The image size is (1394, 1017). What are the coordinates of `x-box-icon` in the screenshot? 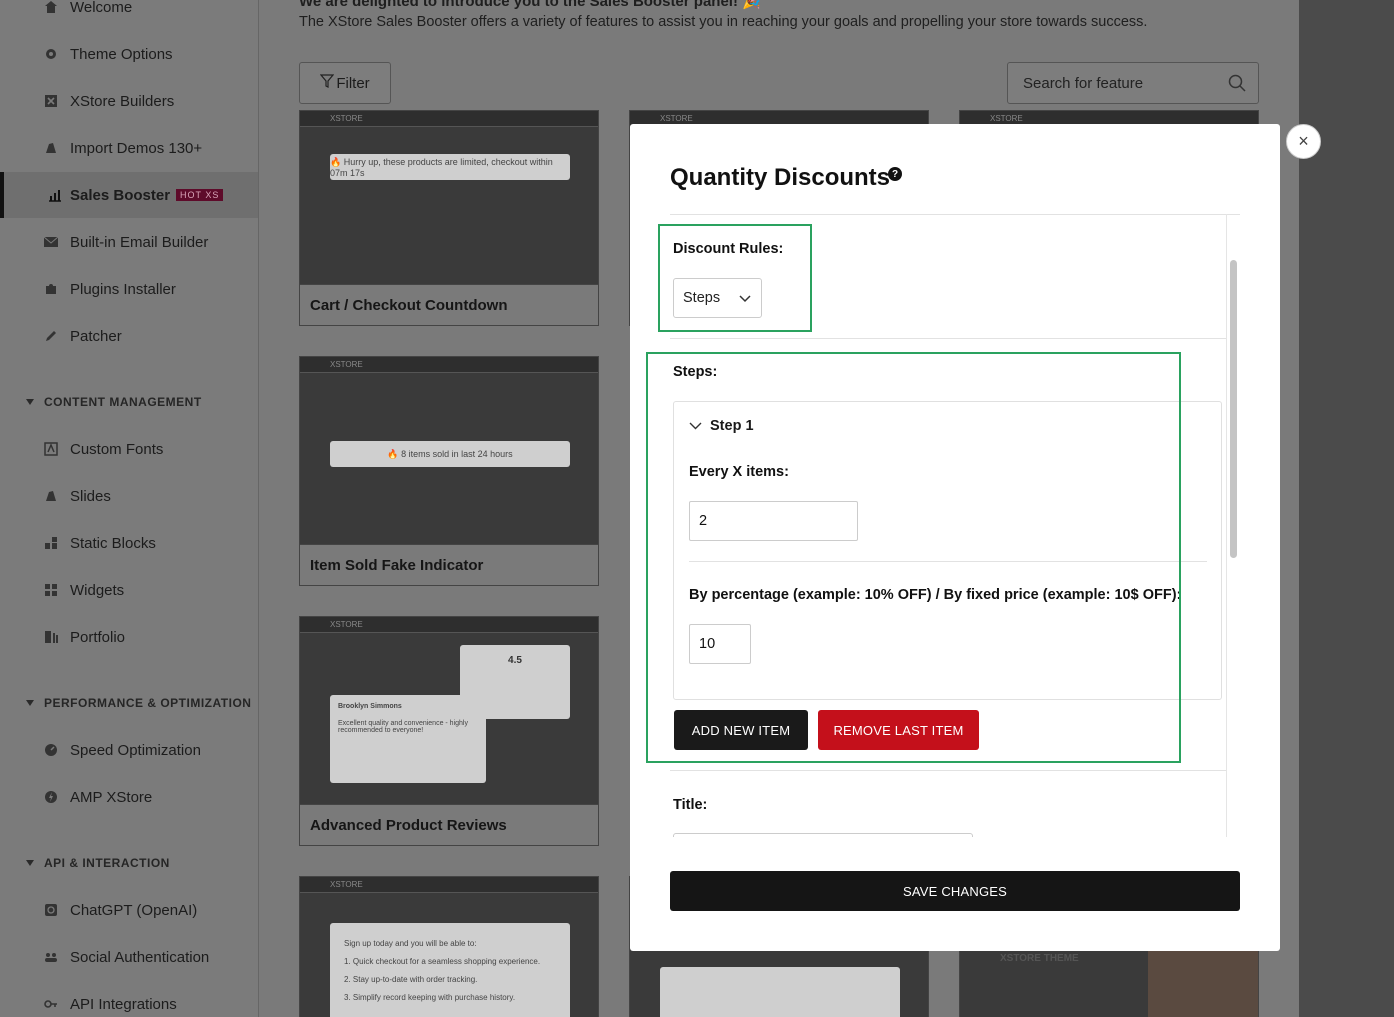 It's located at (51, 101).